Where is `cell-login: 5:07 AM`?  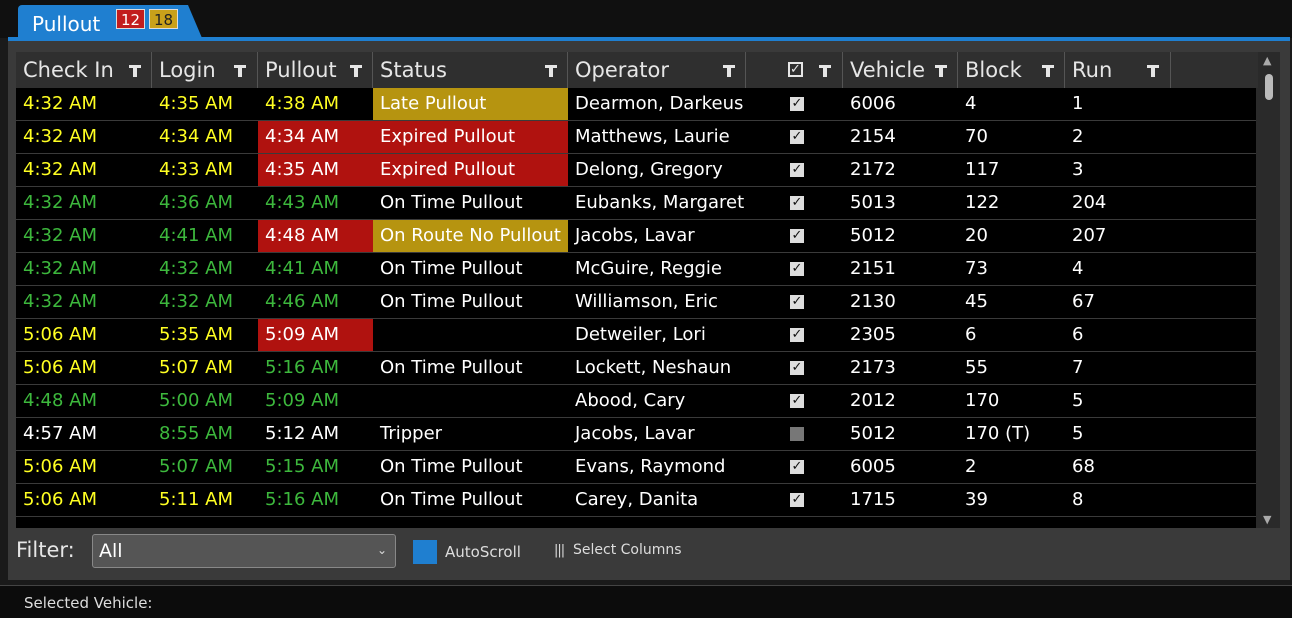
cell-login: 5:07 AM is located at coordinates (196, 367).